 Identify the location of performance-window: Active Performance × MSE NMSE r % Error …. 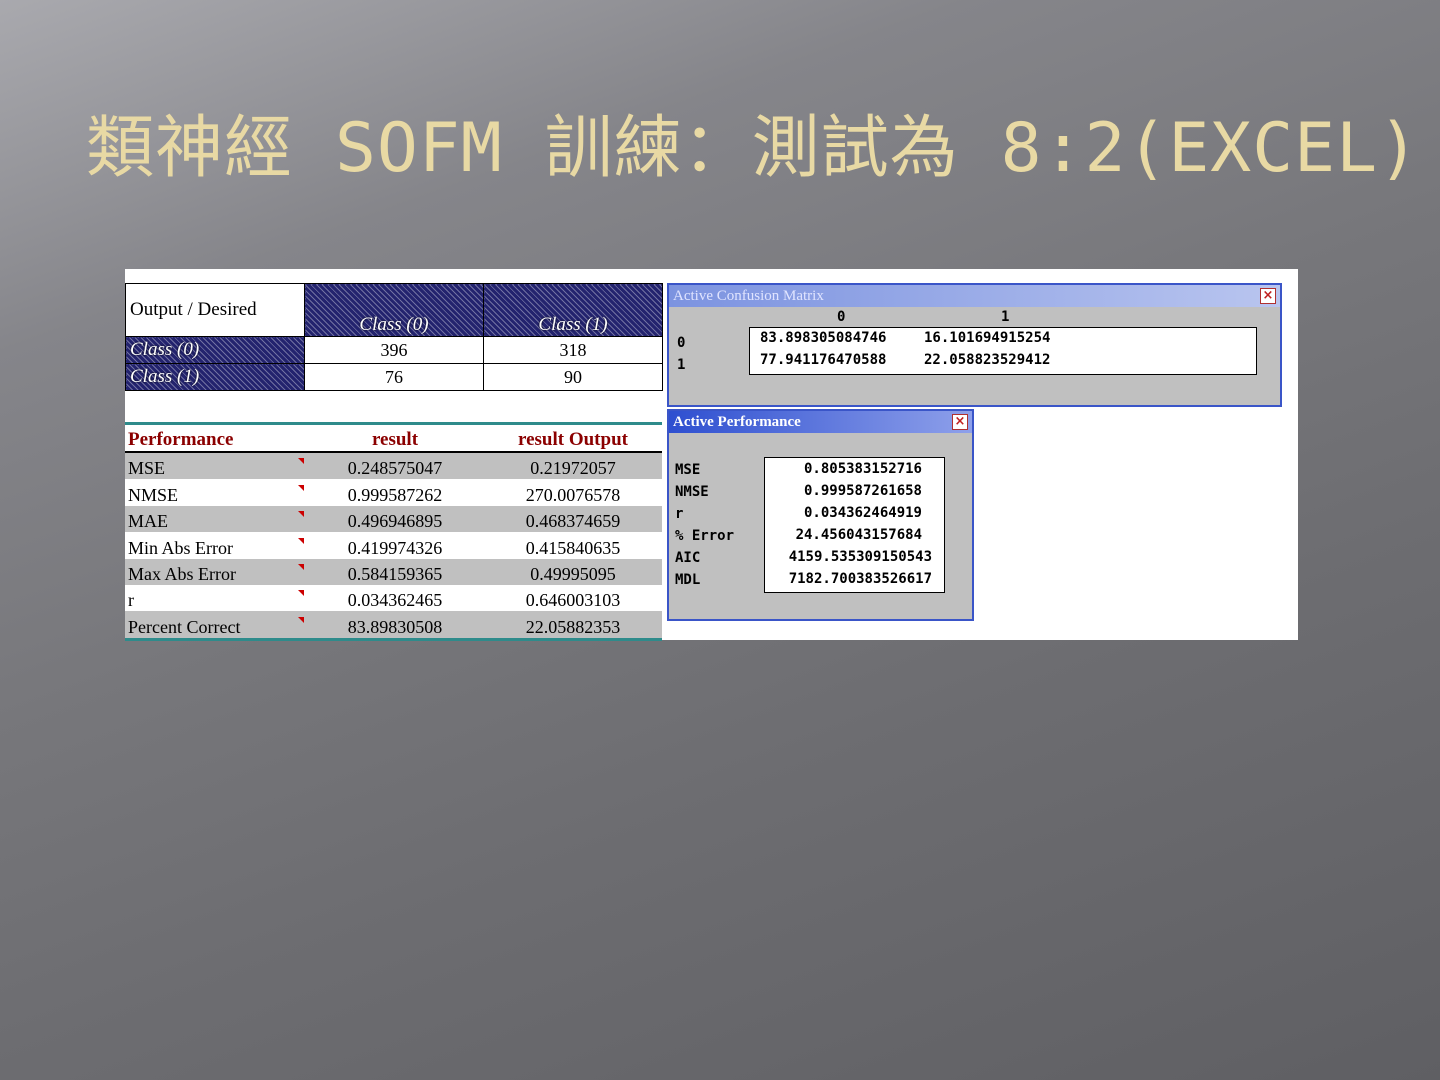
(820, 515).